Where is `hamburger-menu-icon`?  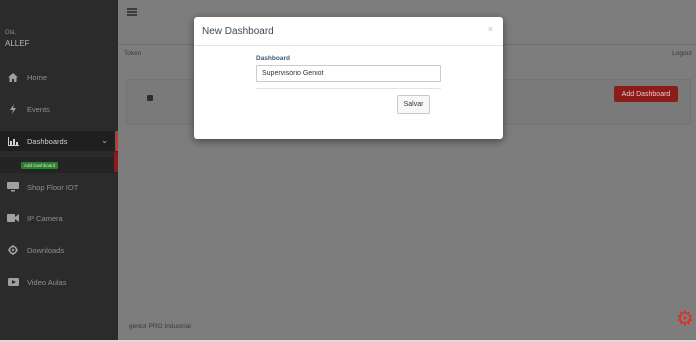 hamburger-menu-icon is located at coordinates (132, 12).